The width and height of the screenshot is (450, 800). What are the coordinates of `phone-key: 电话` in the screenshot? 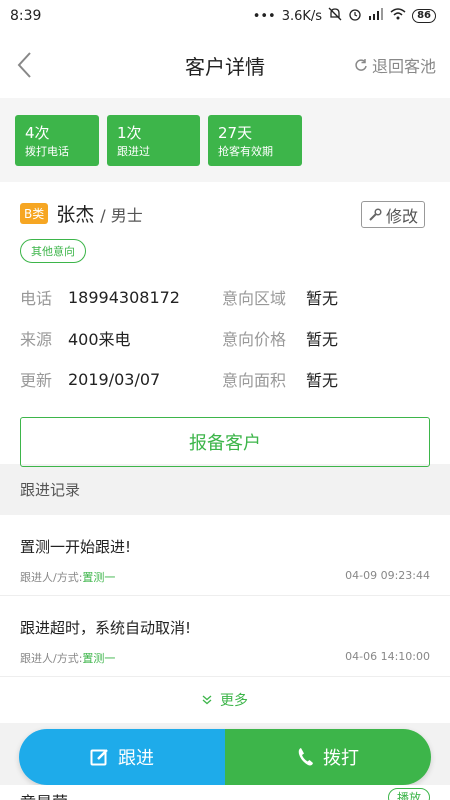 It's located at (36, 298).